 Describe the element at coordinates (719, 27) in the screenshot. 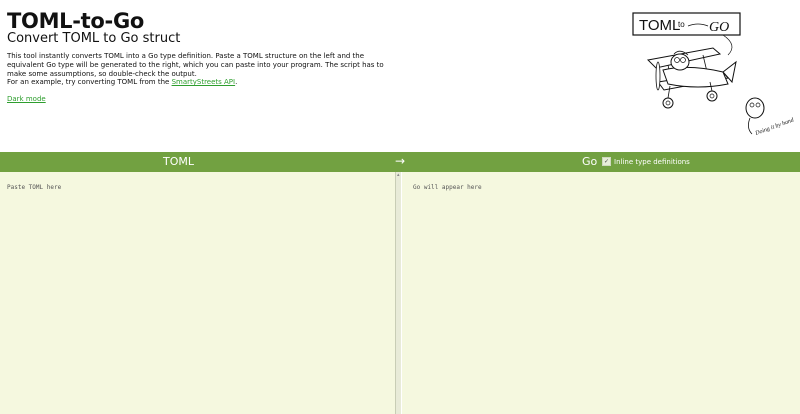

I see `sign-go-text: GO` at that location.